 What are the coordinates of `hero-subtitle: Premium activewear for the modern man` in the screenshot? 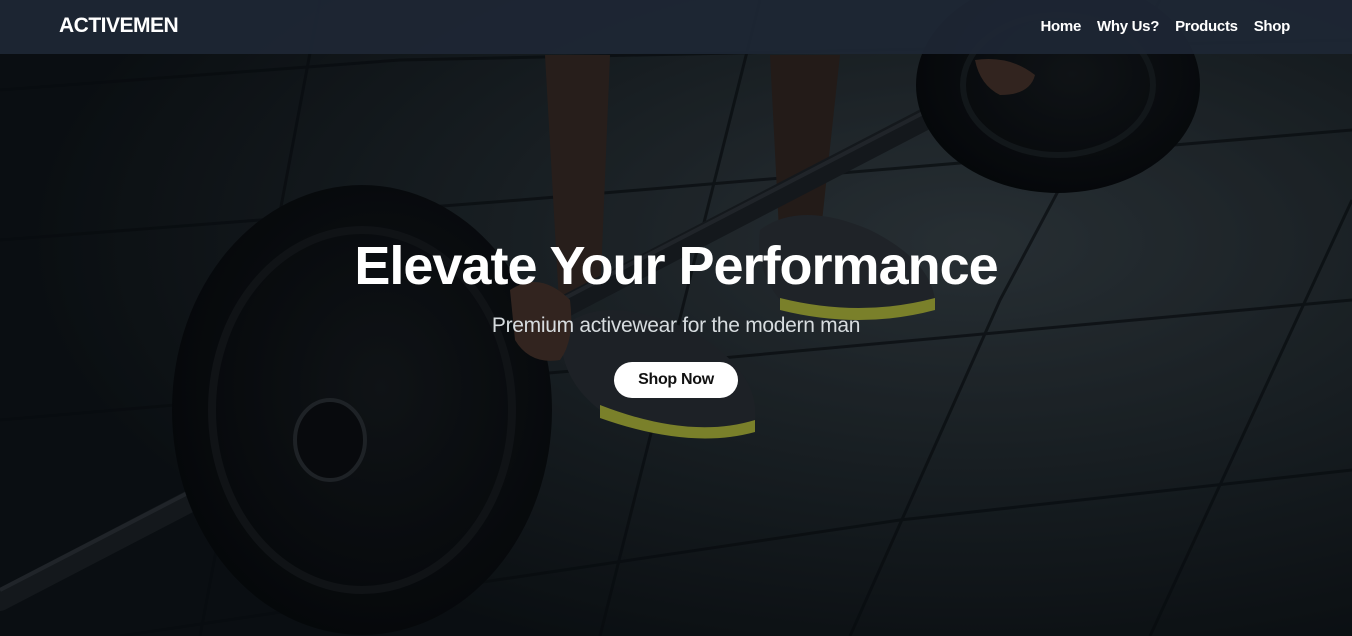 It's located at (676, 325).